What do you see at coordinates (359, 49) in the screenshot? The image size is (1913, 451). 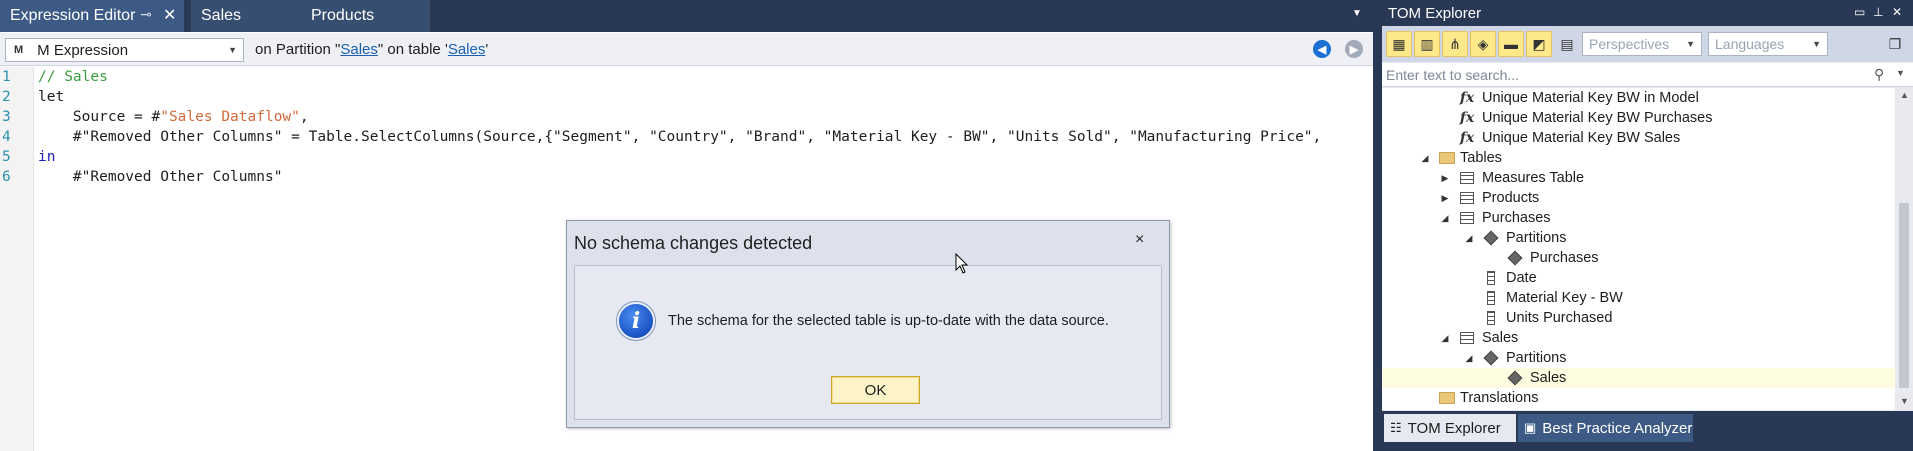 I see `partition-link: Sales` at bounding box center [359, 49].